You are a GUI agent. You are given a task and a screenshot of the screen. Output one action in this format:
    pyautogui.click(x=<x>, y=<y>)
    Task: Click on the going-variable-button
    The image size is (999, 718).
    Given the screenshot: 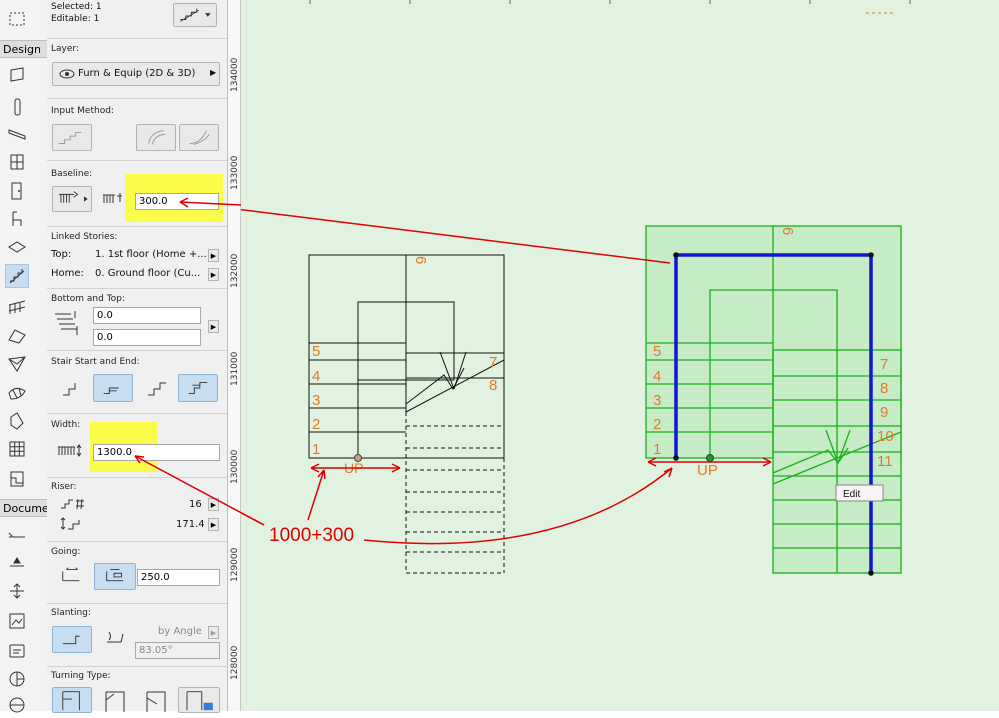 What is the action you would take?
    pyautogui.click(x=115, y=576)
    